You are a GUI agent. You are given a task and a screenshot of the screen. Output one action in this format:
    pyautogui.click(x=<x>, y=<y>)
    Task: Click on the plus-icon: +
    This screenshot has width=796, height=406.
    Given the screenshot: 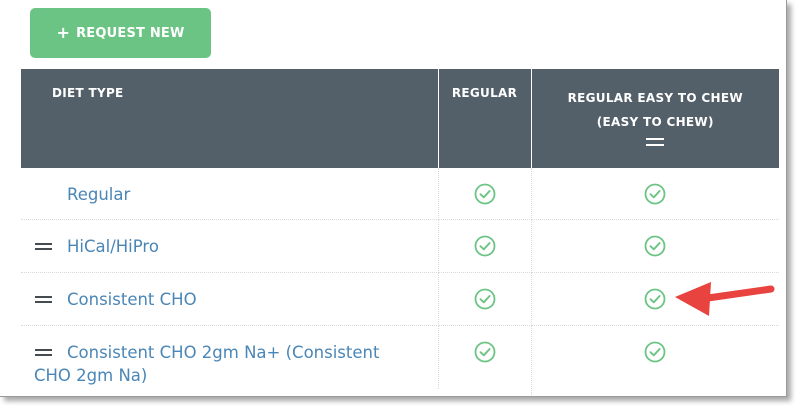 What is the action you would take?
    pyautogui.click(x=63, y=32)
    